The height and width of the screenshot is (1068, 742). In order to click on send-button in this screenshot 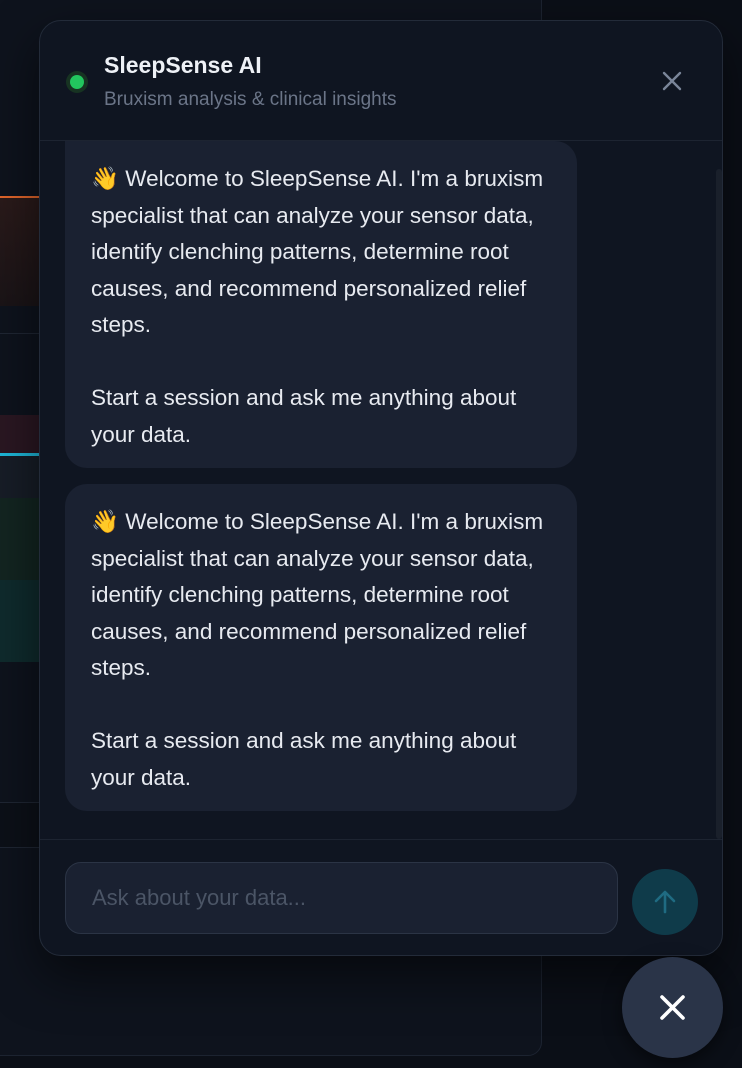, I will do `click(665, 902)`.